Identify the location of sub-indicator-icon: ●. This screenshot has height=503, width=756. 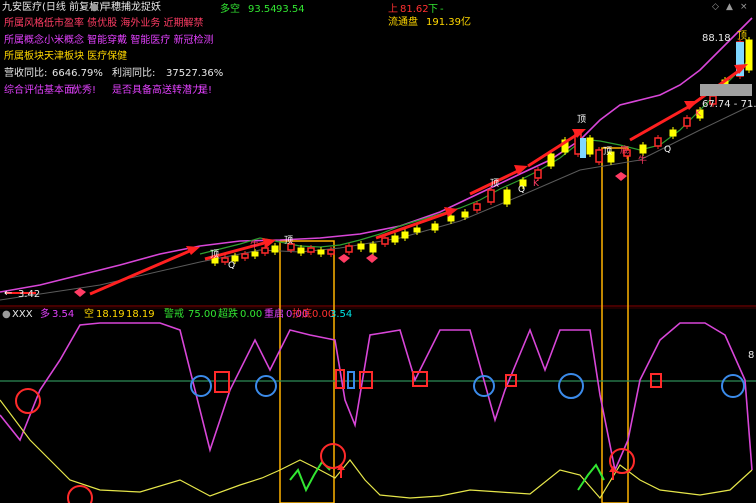
(6, 314).